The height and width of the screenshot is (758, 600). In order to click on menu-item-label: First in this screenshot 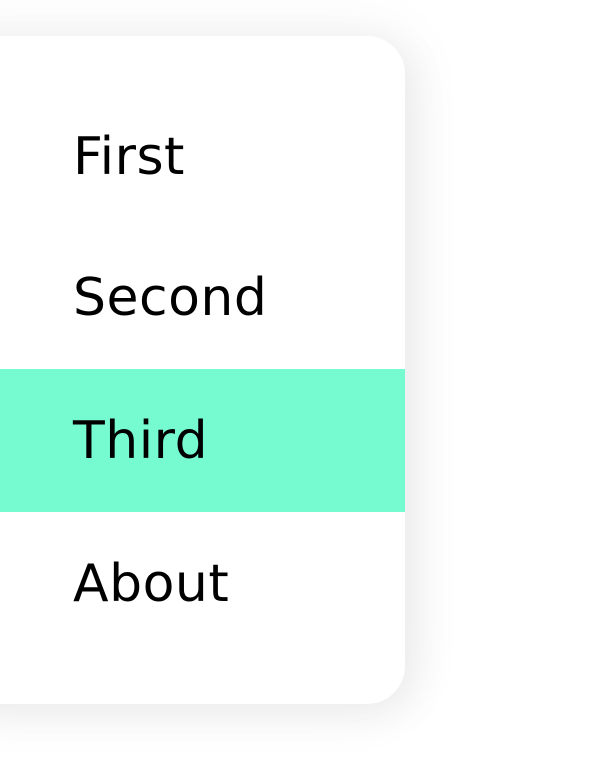, I will do `click(129, 156)`.